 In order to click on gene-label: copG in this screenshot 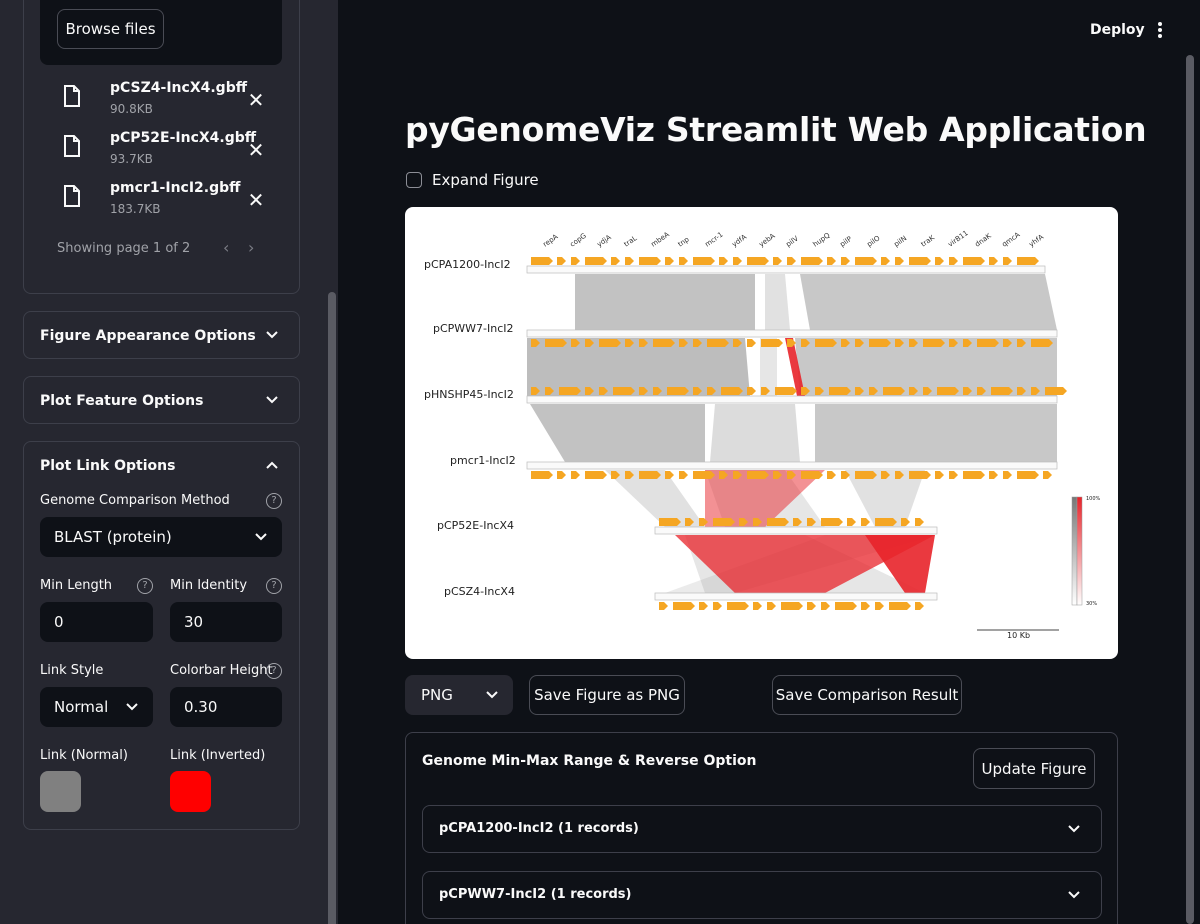, I will do `click(578, 240)`.